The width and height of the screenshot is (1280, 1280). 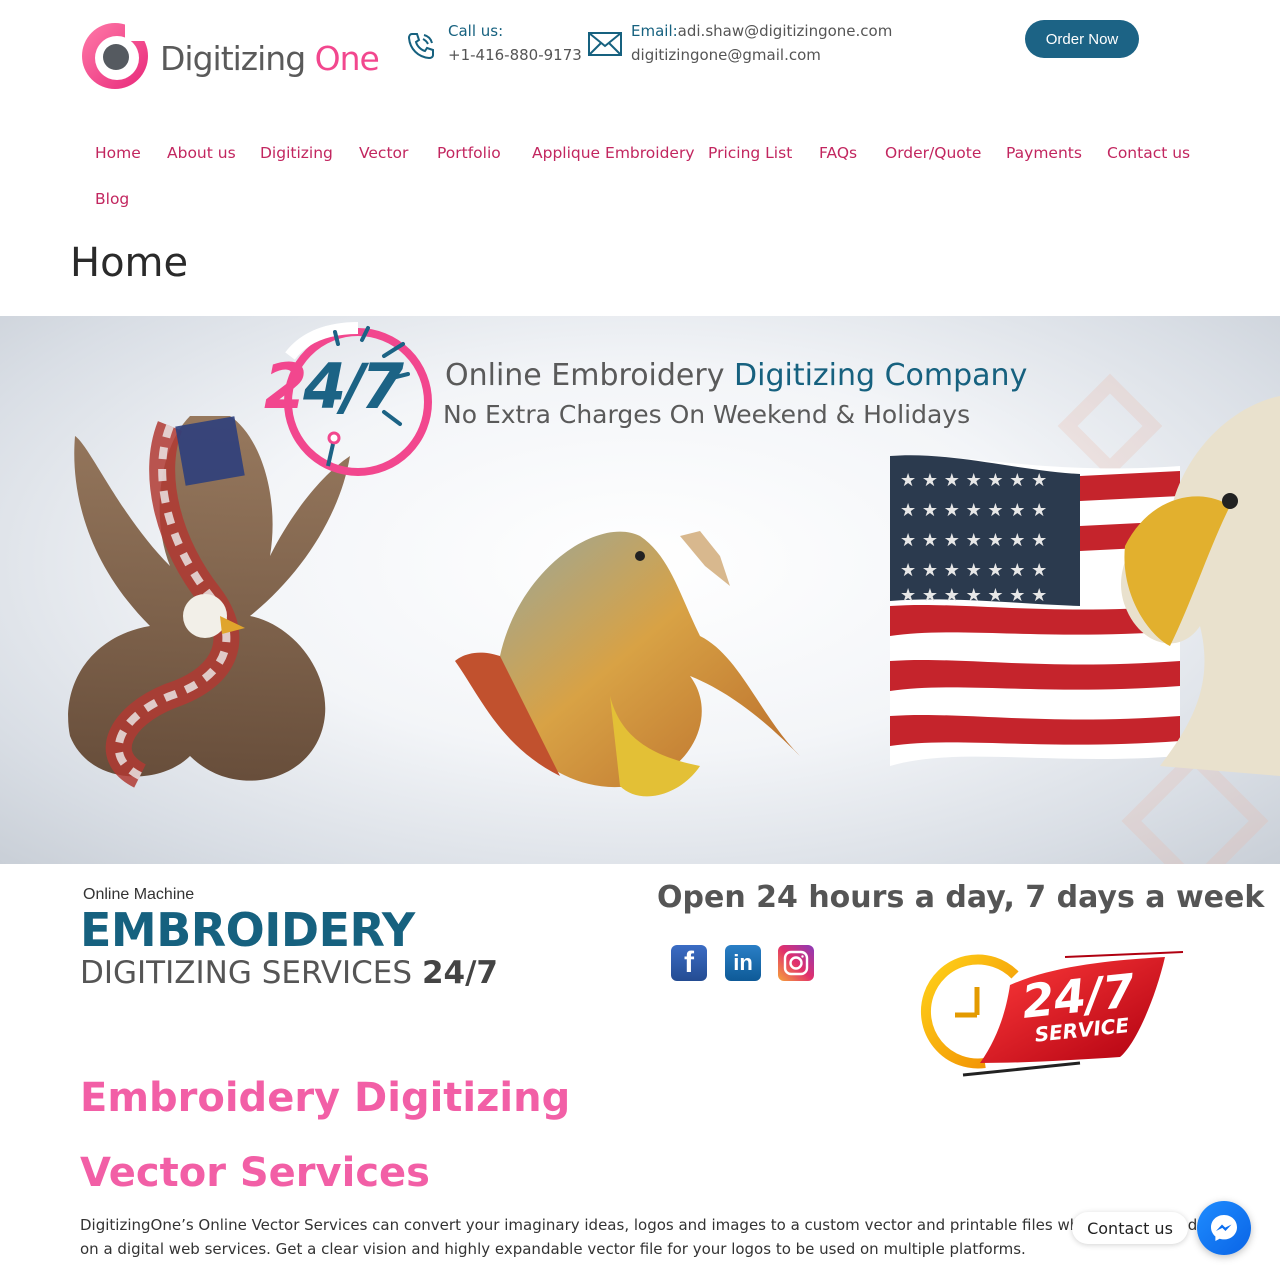 What do you see at coordinates (1044, 153) in the screenshot?
I see `nav-item-payments: Payments` at bounding box center [1044, 153].